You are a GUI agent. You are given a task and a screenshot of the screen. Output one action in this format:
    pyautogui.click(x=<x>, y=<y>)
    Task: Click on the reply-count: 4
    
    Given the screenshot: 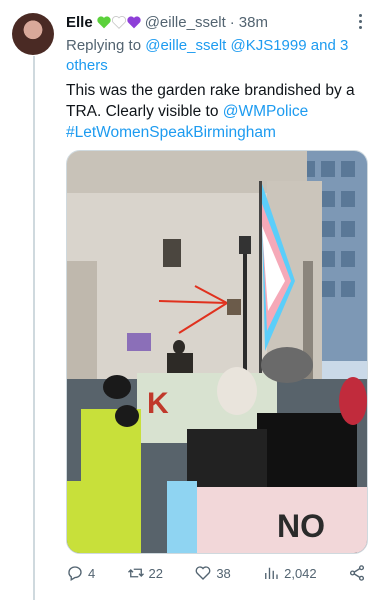 What is the action you would take?
    pyautogui.click(x=92, y=573)
    